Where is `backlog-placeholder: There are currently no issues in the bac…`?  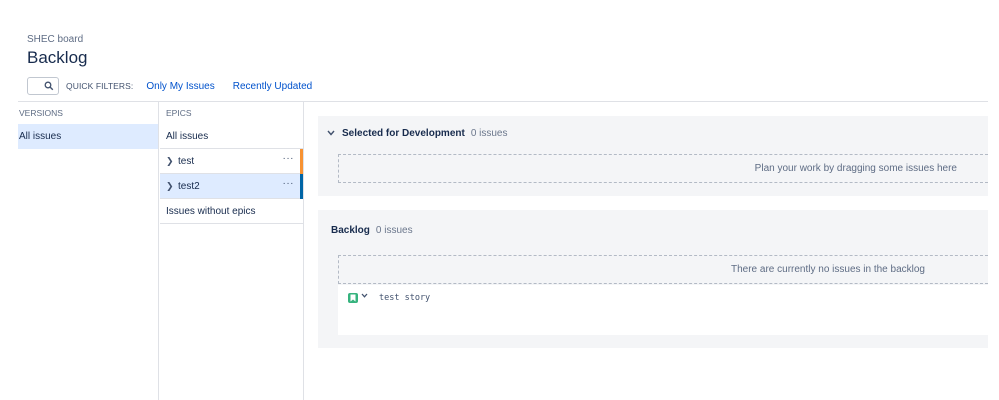
backlog-placeholder: There are currently no issues in the bac… is located at coordinates (828, 269).